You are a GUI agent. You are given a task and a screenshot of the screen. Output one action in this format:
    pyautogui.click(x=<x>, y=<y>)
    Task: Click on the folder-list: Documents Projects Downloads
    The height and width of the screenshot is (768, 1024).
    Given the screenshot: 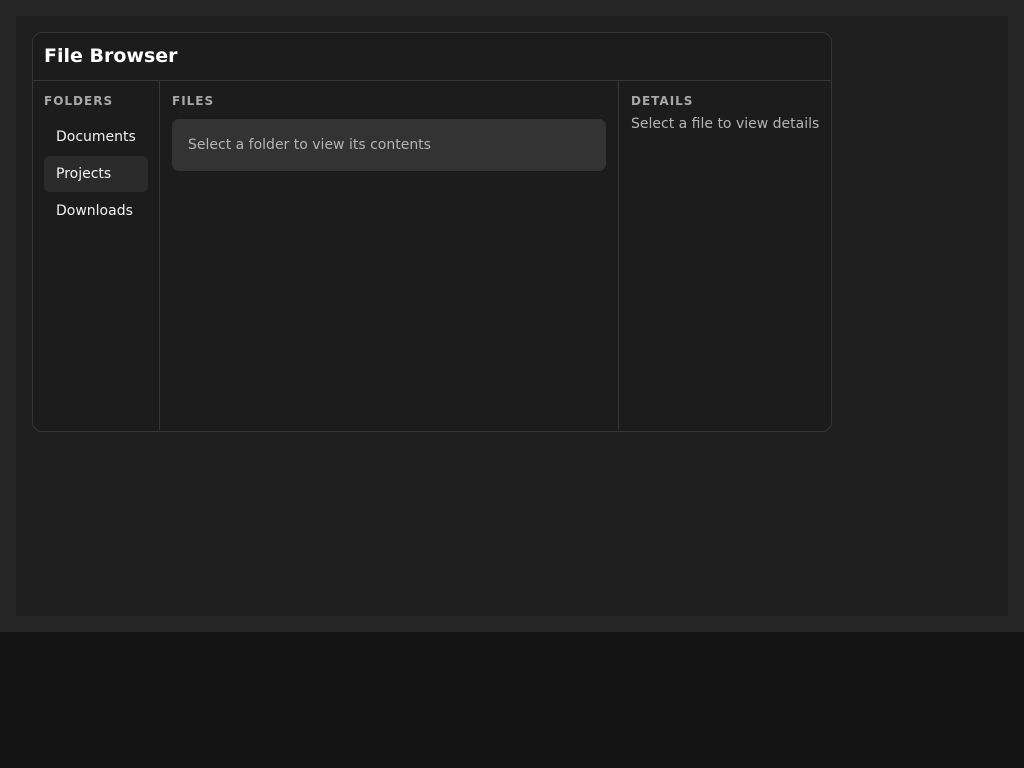 What is the action you would take?
    pyautogui.click(x=96, y=174)
    